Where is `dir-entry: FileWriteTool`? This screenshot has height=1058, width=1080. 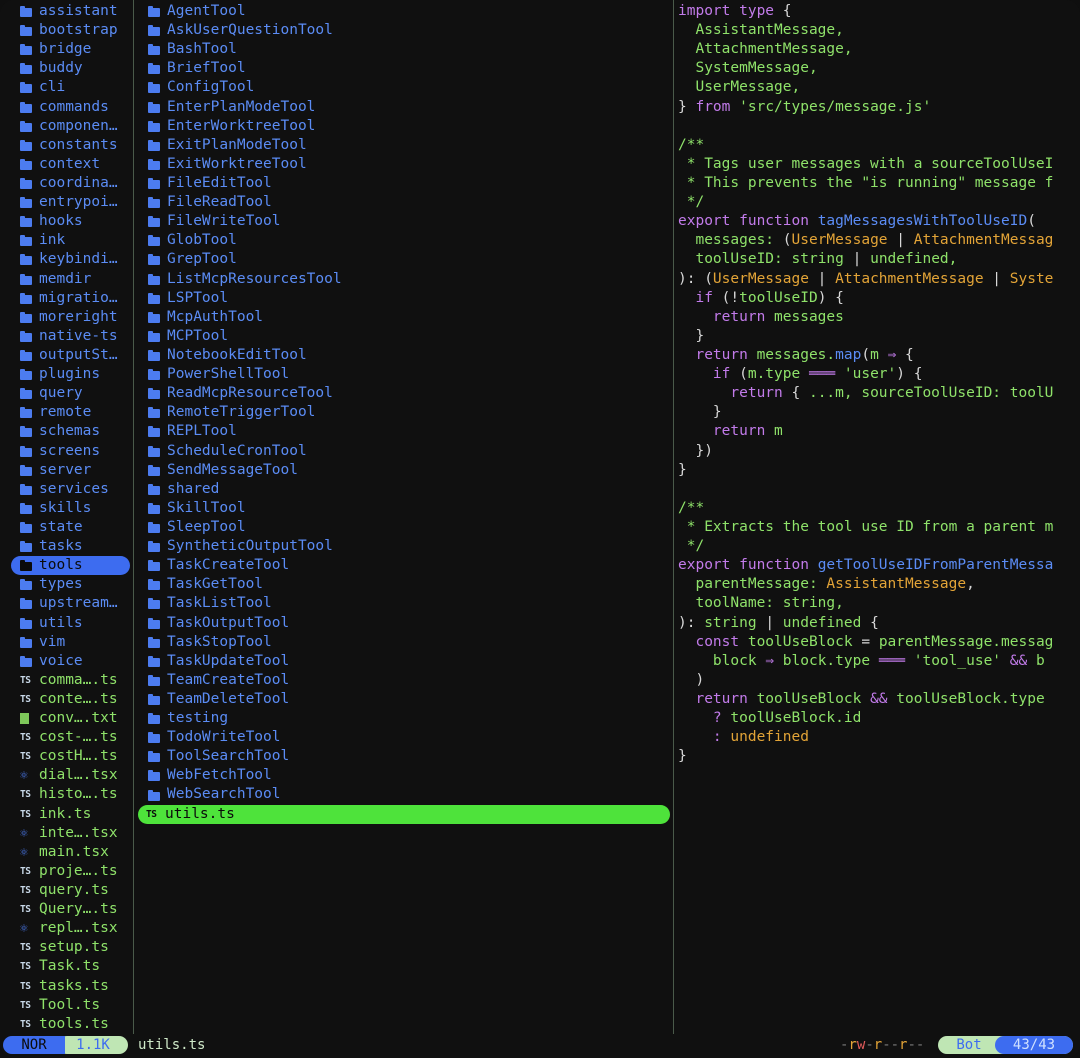 dir-entry: FileWriteTool is located at coordinates (403, 221).